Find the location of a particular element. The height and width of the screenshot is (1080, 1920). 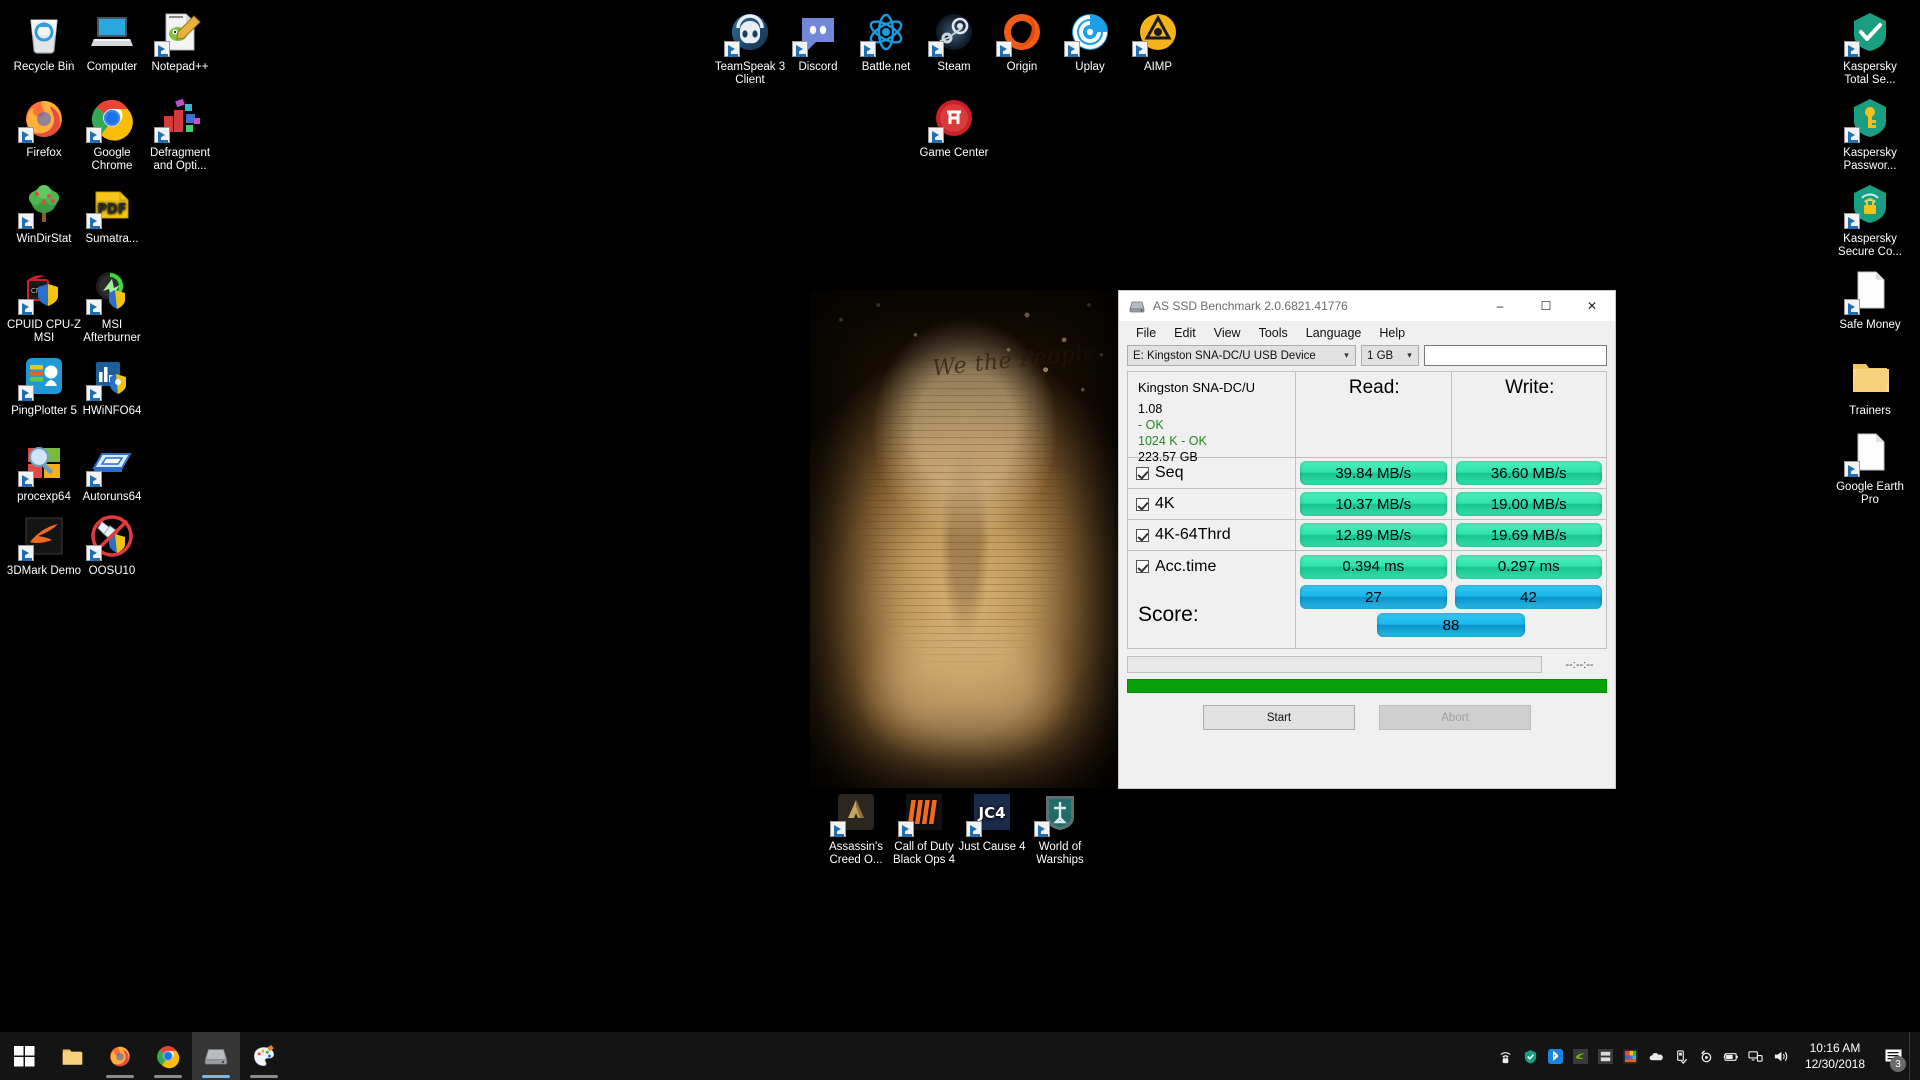

taskbar-item-google-chrome is located at coordinates (168, 1056).